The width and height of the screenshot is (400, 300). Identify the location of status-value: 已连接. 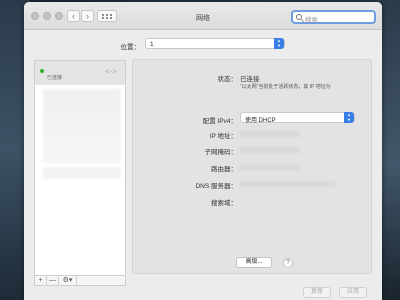
(250, 79).